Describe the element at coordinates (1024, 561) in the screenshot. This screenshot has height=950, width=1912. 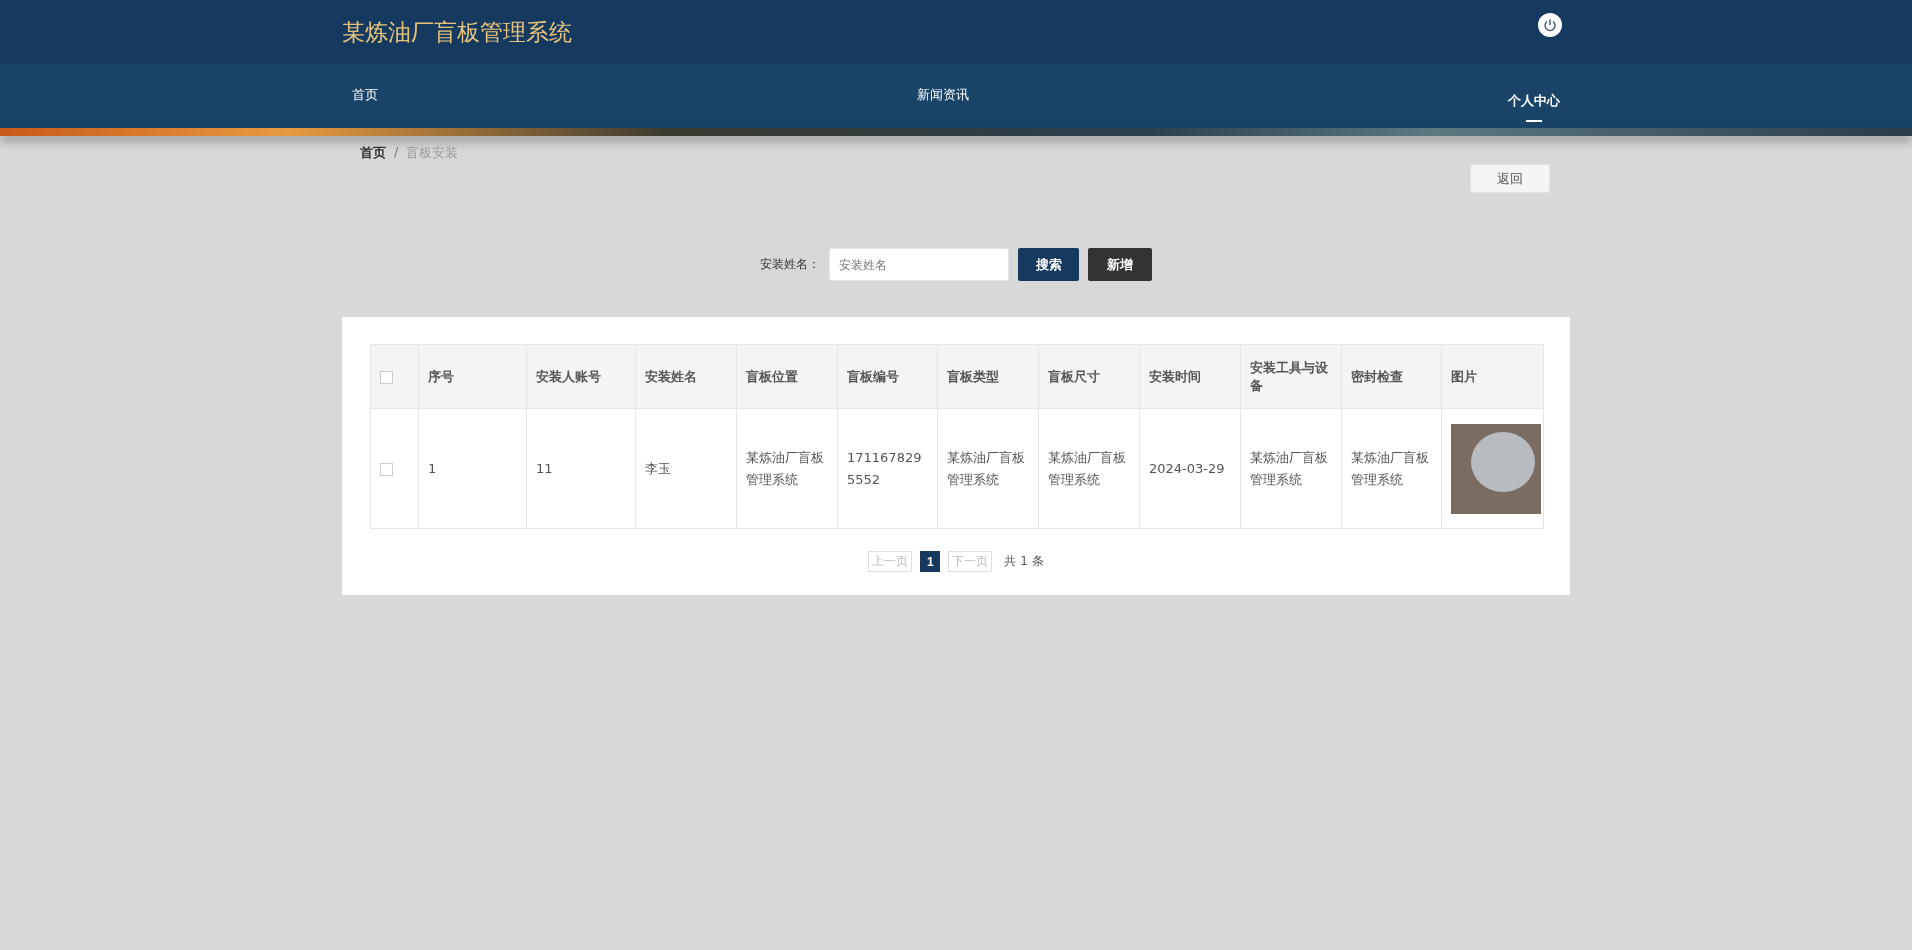
I see `total-count: 共 1 条` at that location.